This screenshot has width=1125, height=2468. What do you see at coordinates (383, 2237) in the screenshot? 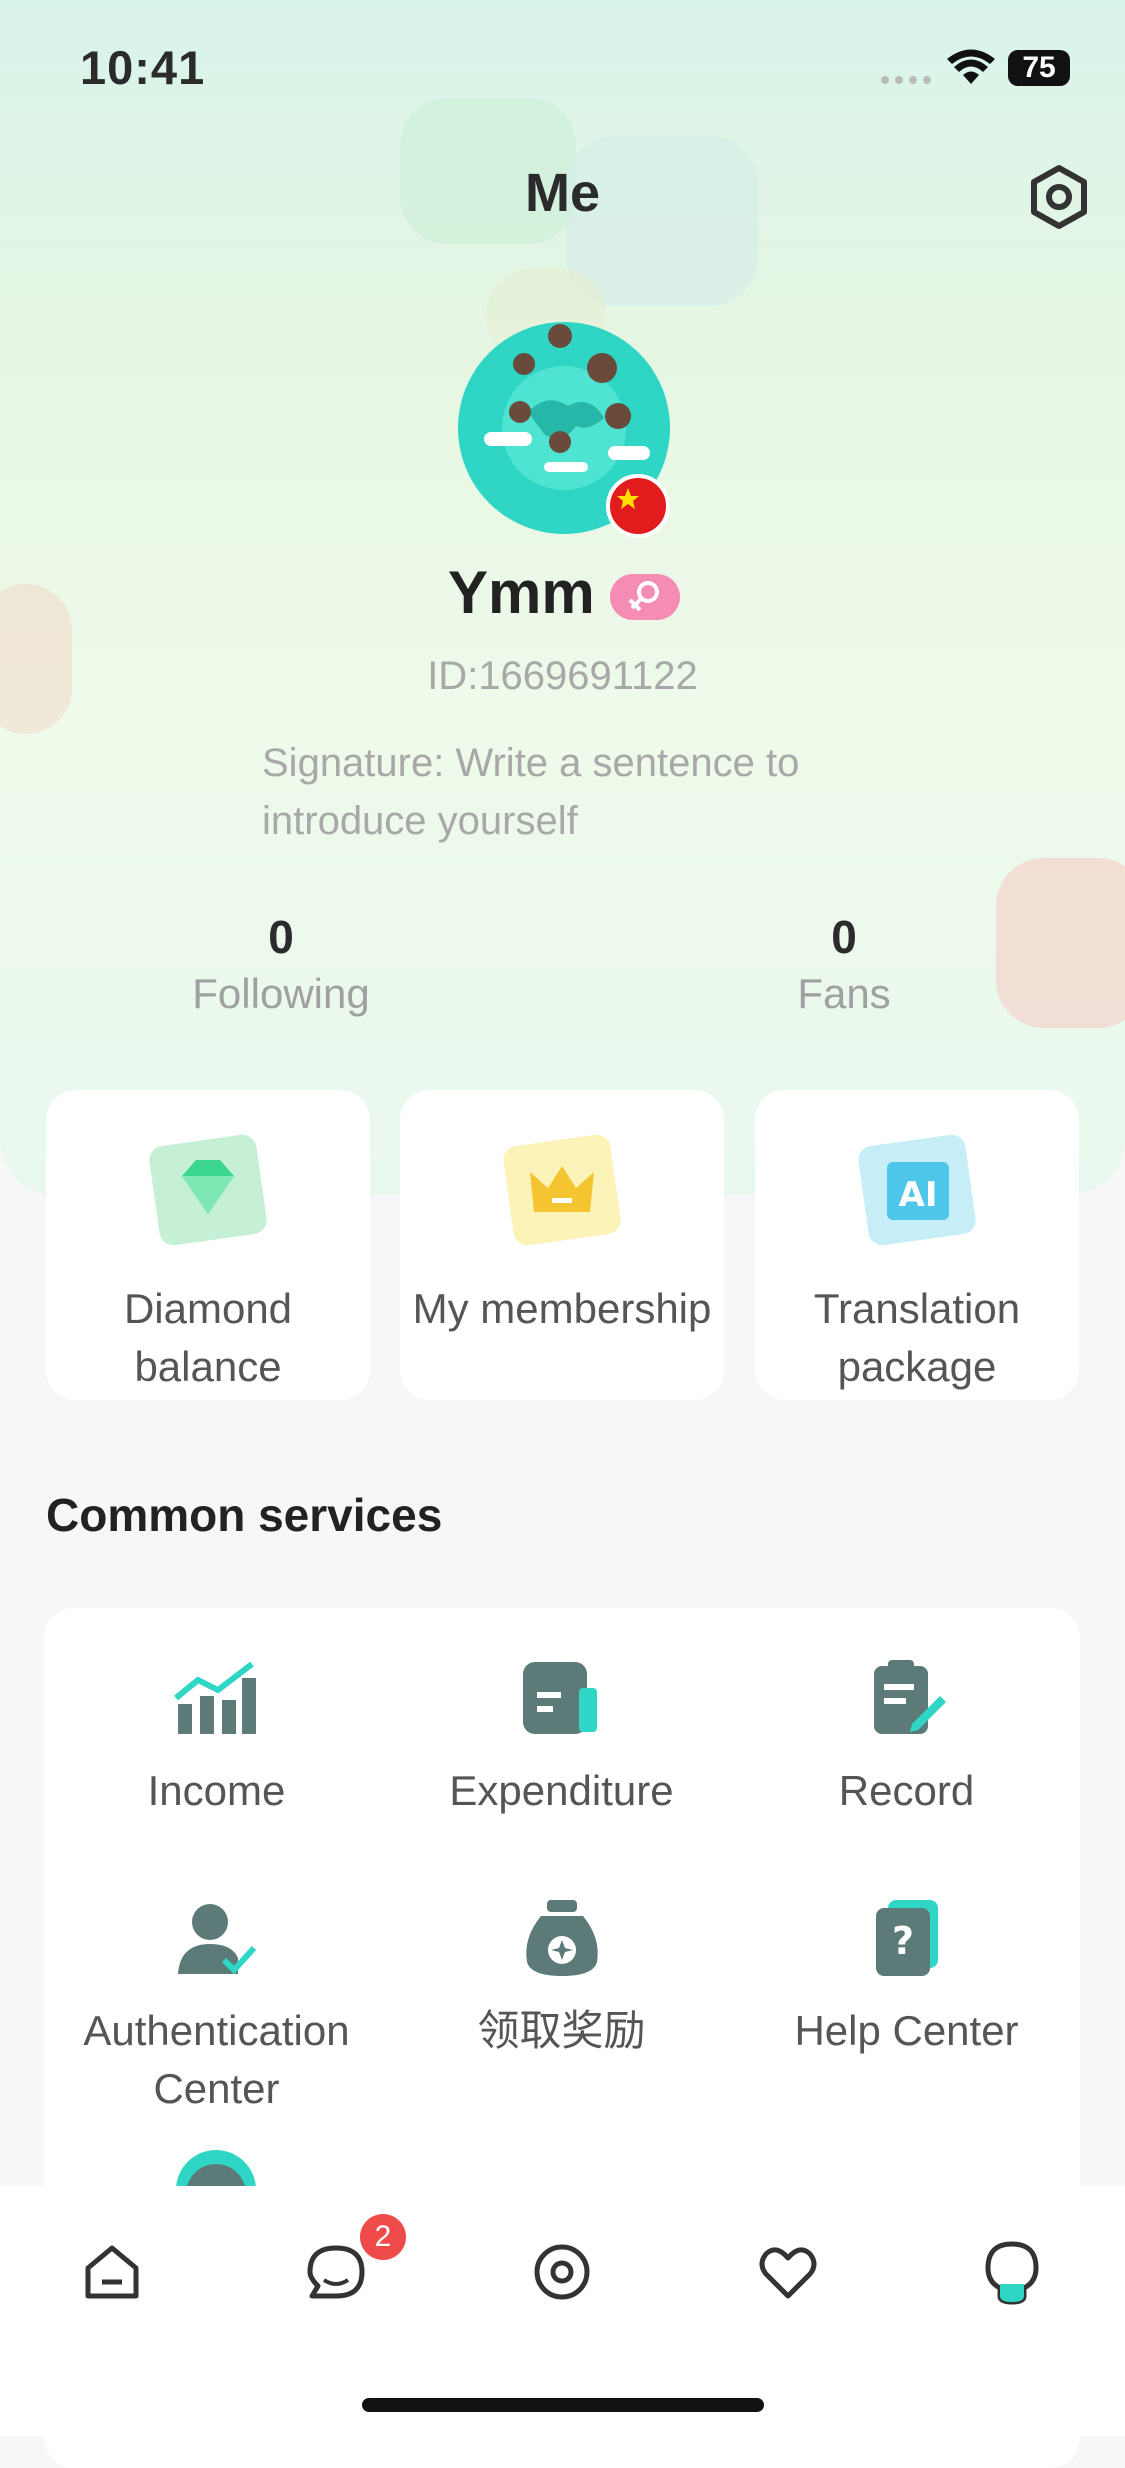
I see `unread-badge: 2` at bounding box center [383, 2237].